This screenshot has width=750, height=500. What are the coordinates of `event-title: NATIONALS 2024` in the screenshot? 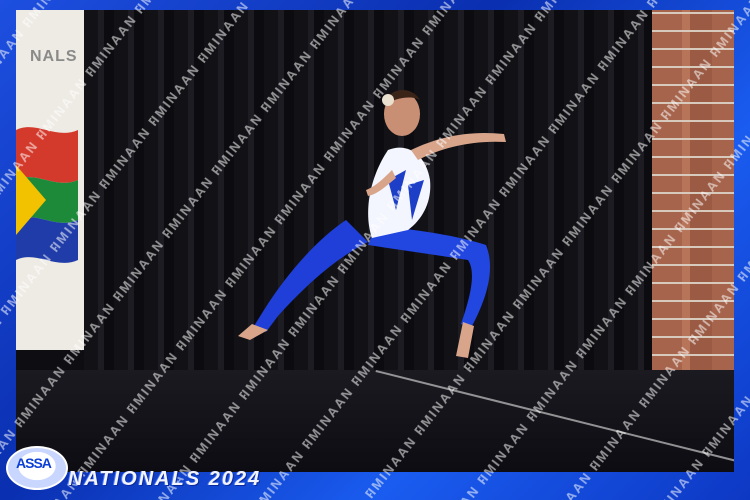 It's located at (165, 479).